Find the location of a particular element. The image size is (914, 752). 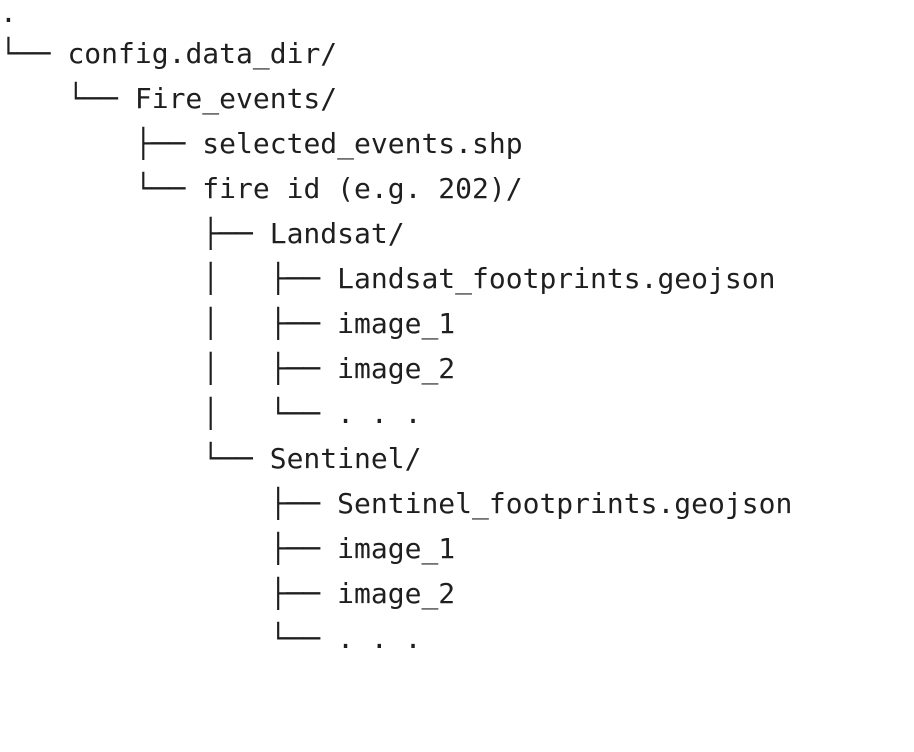

tree-line-sentinel: └── Sentinel/ is located at coordinates (210, 458).